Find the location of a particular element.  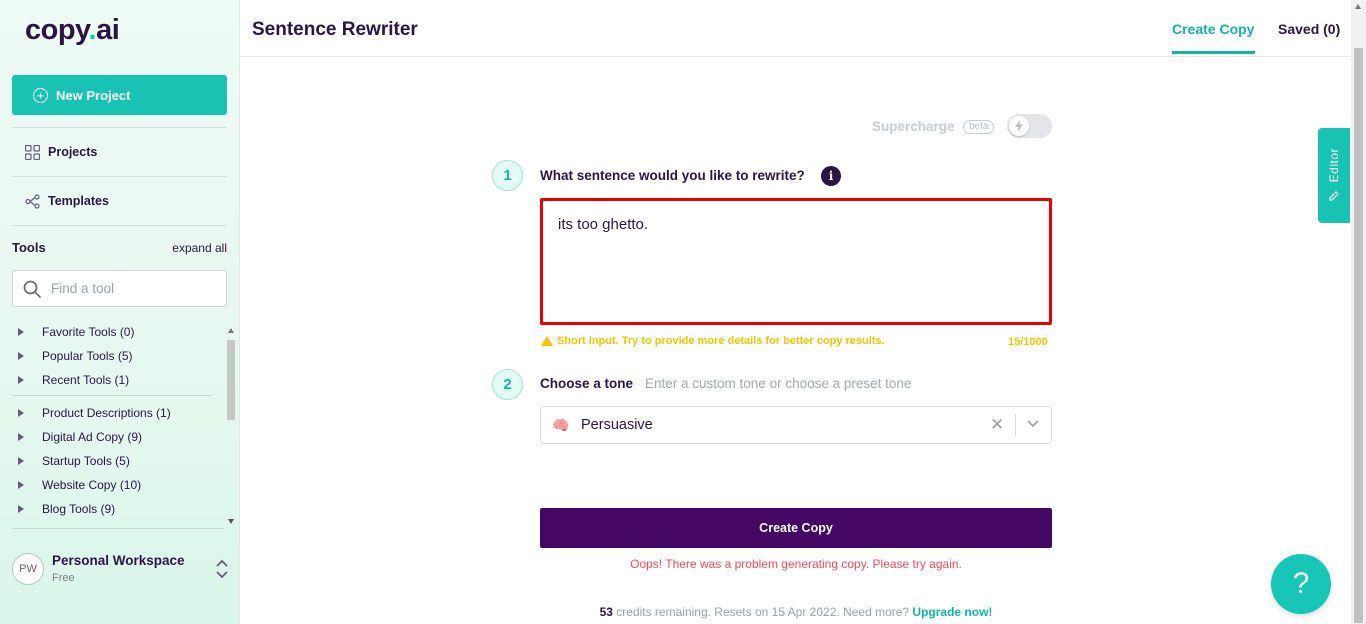

find-tool-field is located at coordinates (119, 288).